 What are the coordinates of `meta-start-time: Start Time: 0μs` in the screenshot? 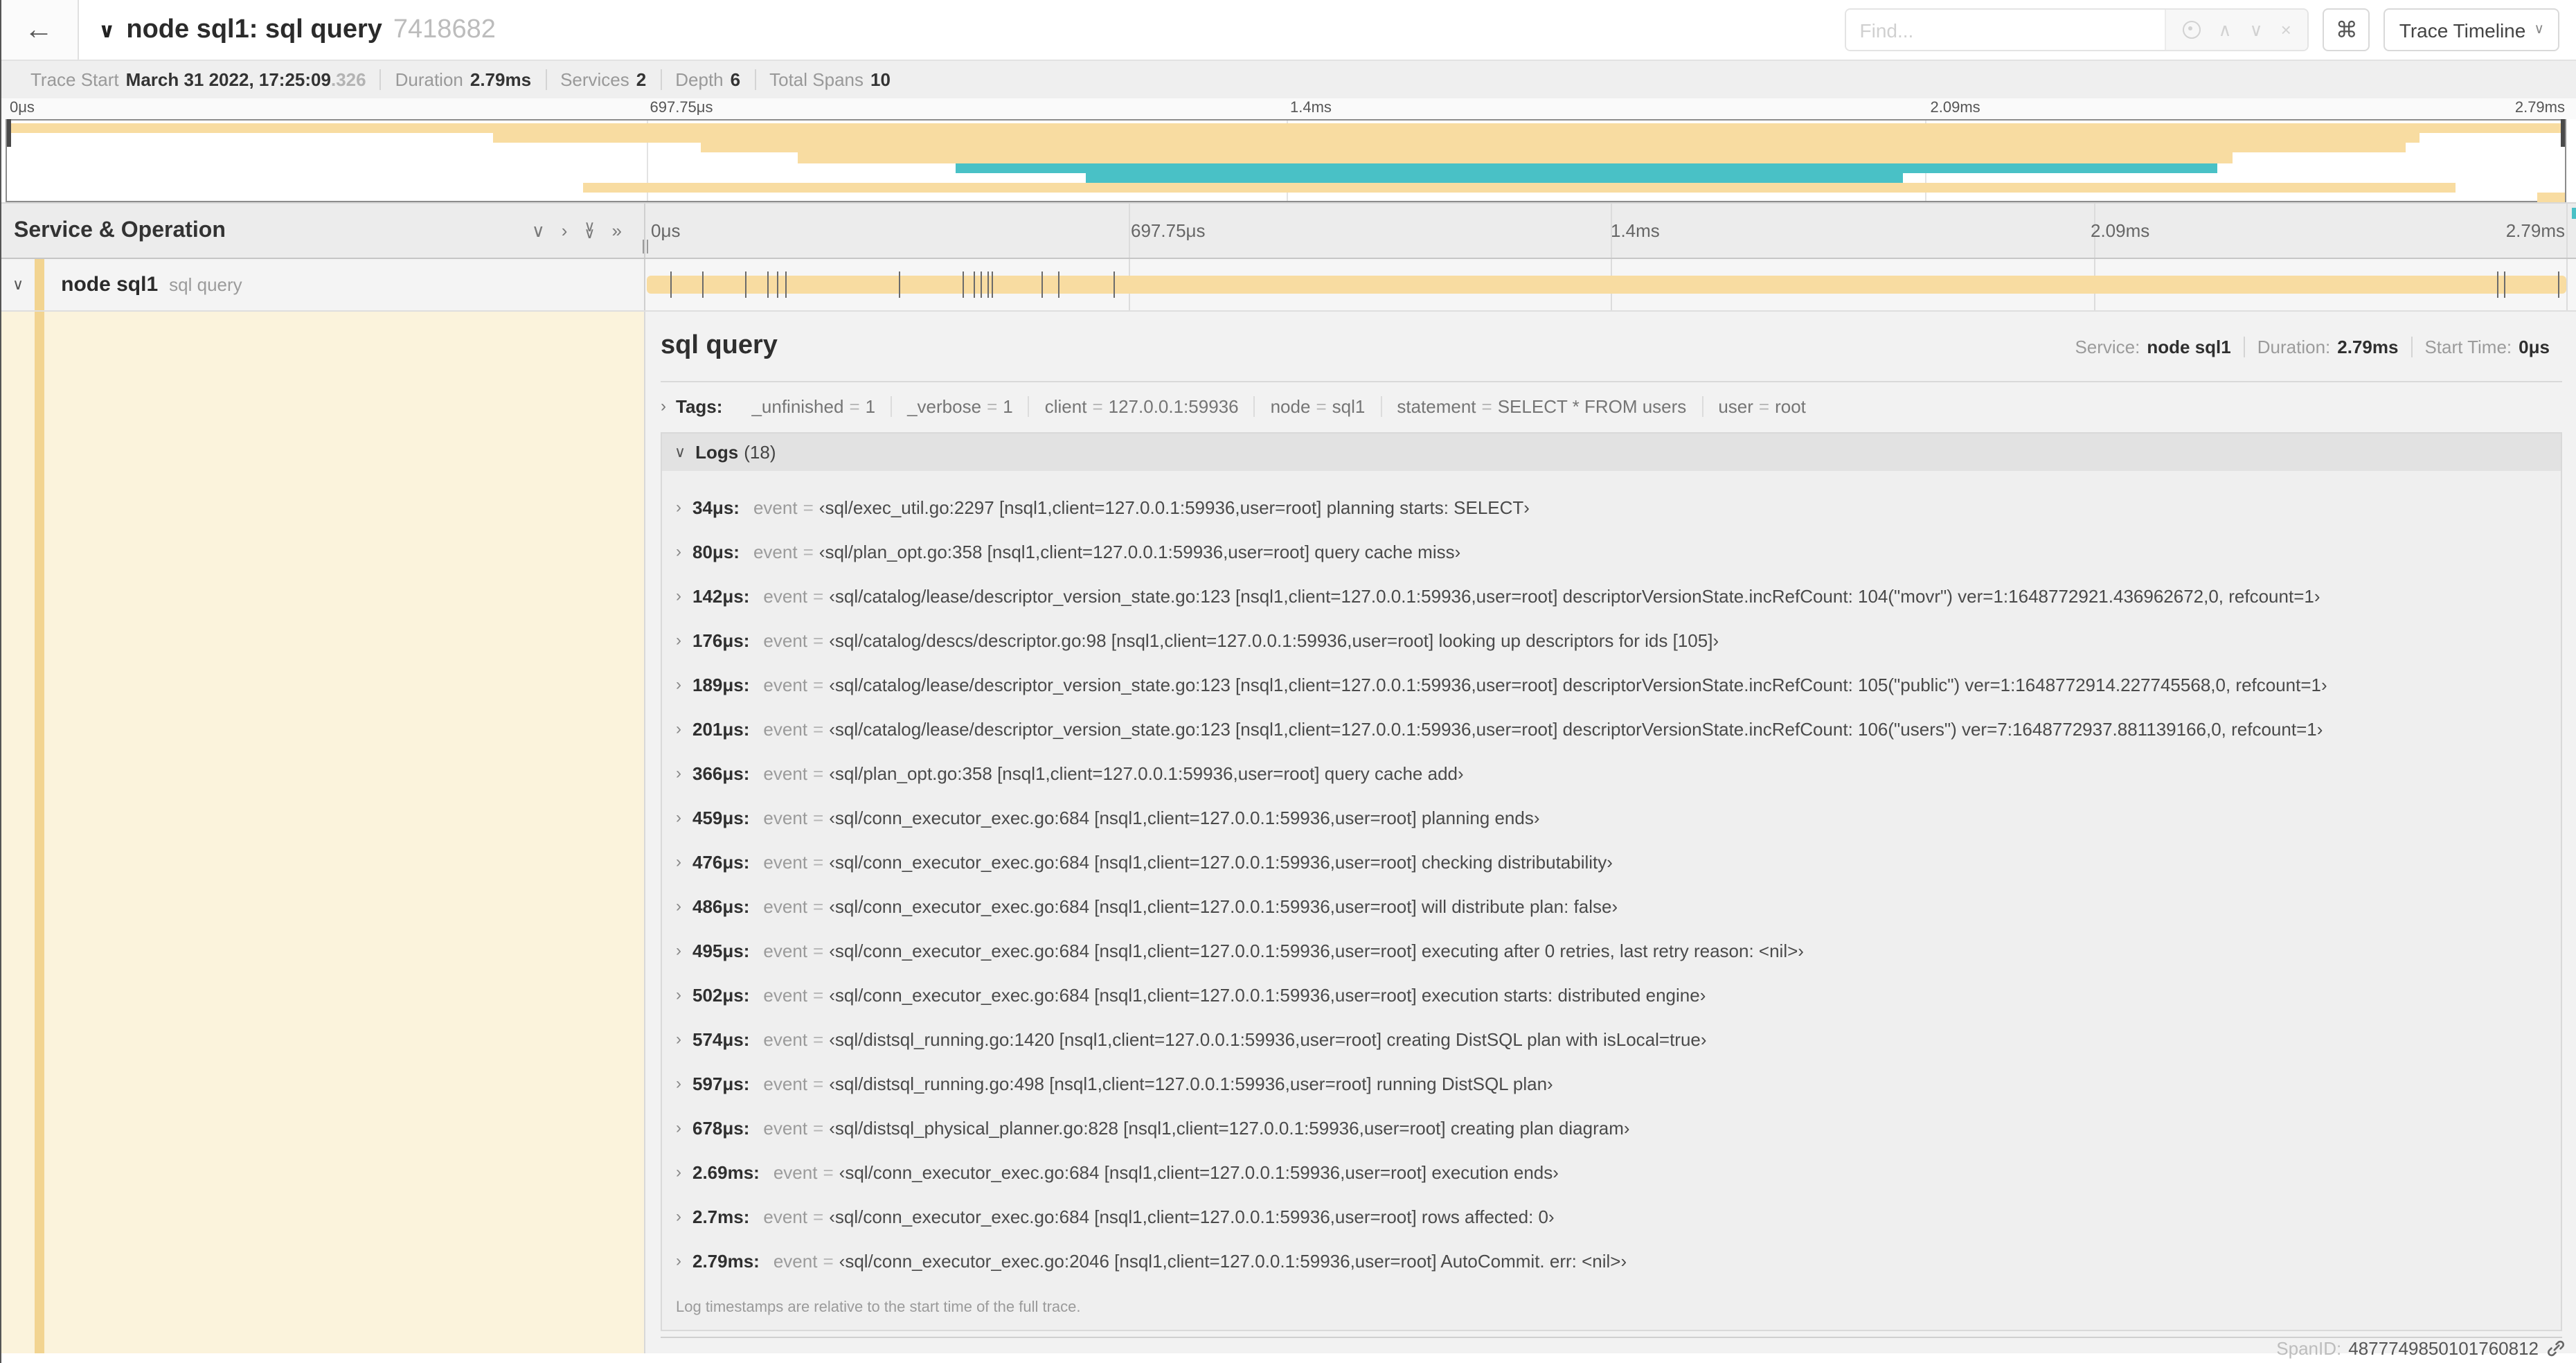 It's located at (2486, 346).